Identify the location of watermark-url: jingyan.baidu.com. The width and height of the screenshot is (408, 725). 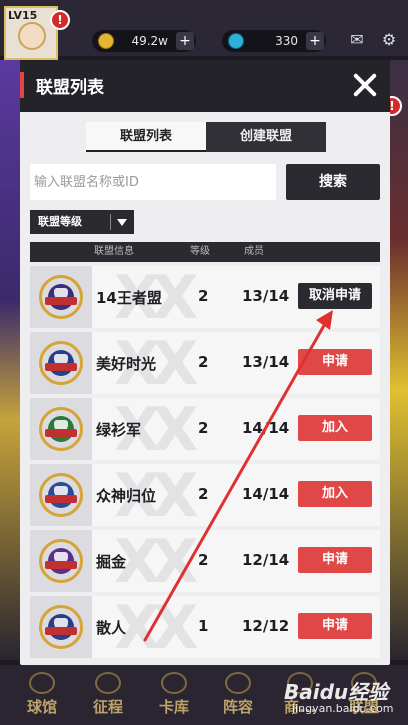
(343, 708).